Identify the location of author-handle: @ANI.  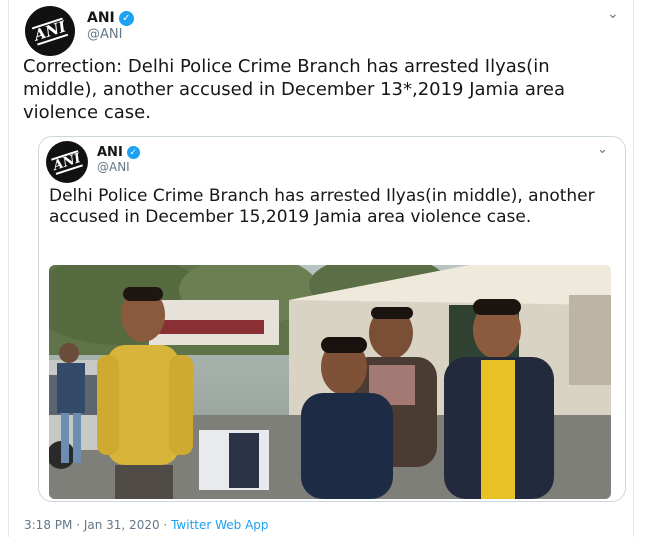
(104, 34).